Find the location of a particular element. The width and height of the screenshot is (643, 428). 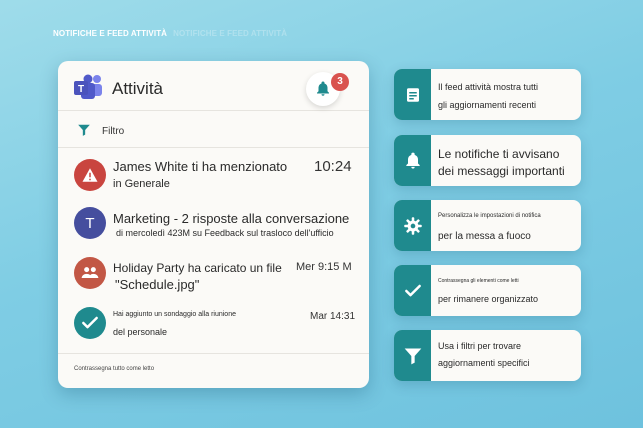

people-icon is located at coordinates (90, 272).